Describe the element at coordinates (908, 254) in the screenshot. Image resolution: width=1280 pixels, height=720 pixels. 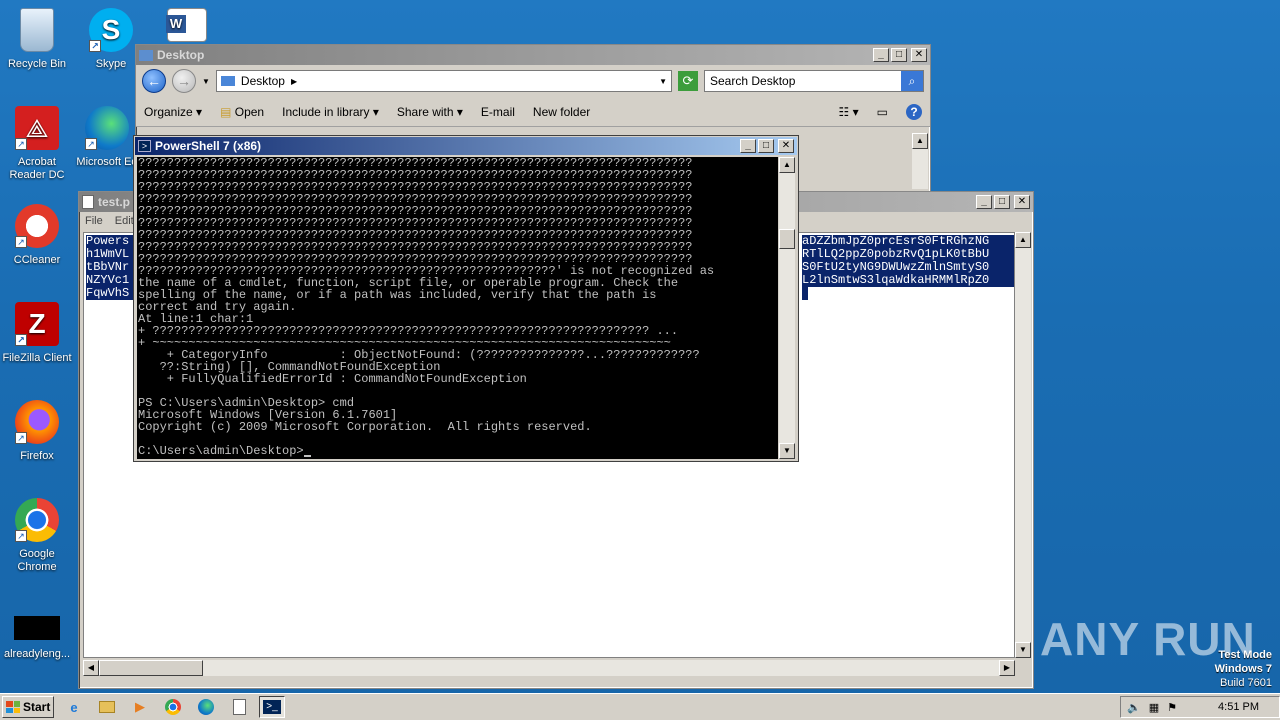
I see `text-line: RTlLQ2ppZ0pobzRvQ1pLK0tBbU` at that location.